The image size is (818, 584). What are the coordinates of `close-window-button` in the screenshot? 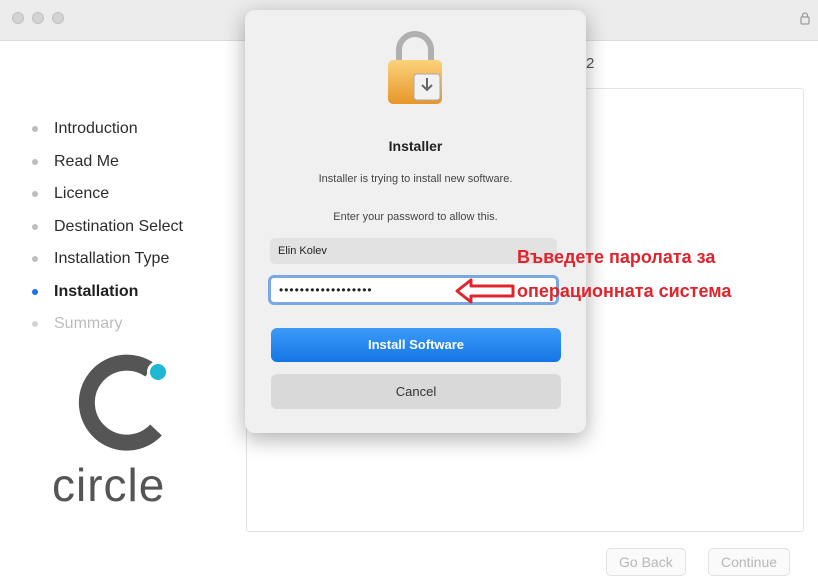 It's located at (18, 18).